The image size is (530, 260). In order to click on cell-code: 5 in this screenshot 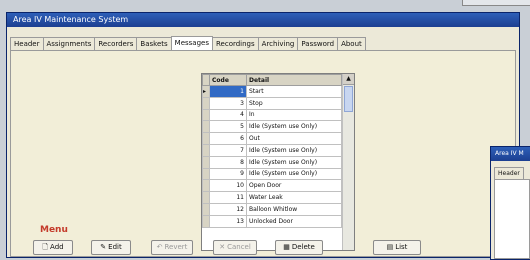, I will do `click(228, 127)`.